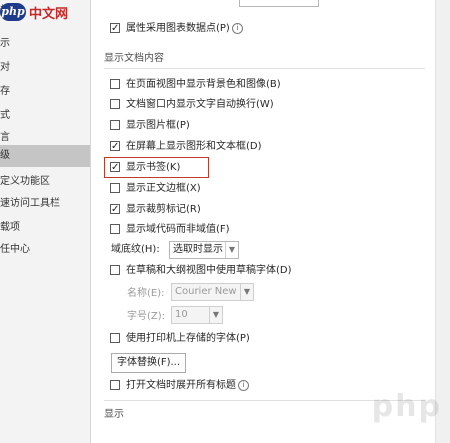  I want to click on sidebar-item: 示, so click(45, 44).